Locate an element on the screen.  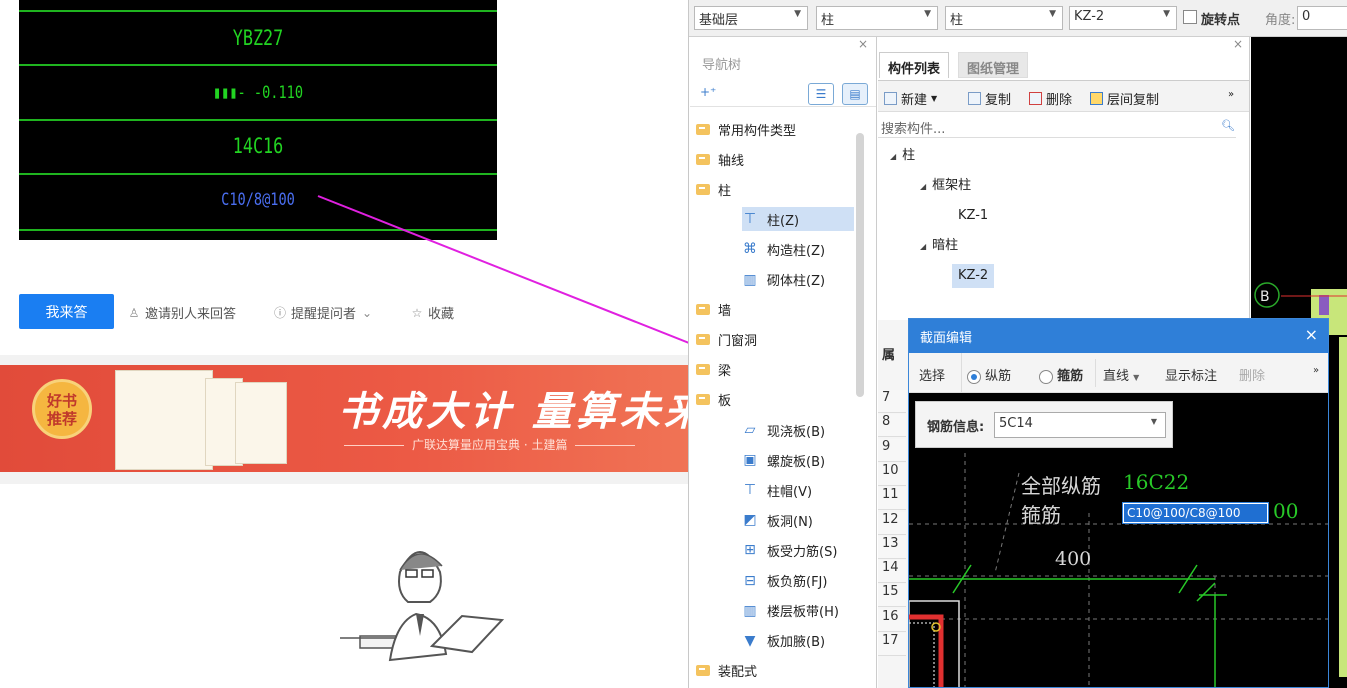
nav-item: ⌘ 构造柱(Z) is located at coordinates (798, 249).